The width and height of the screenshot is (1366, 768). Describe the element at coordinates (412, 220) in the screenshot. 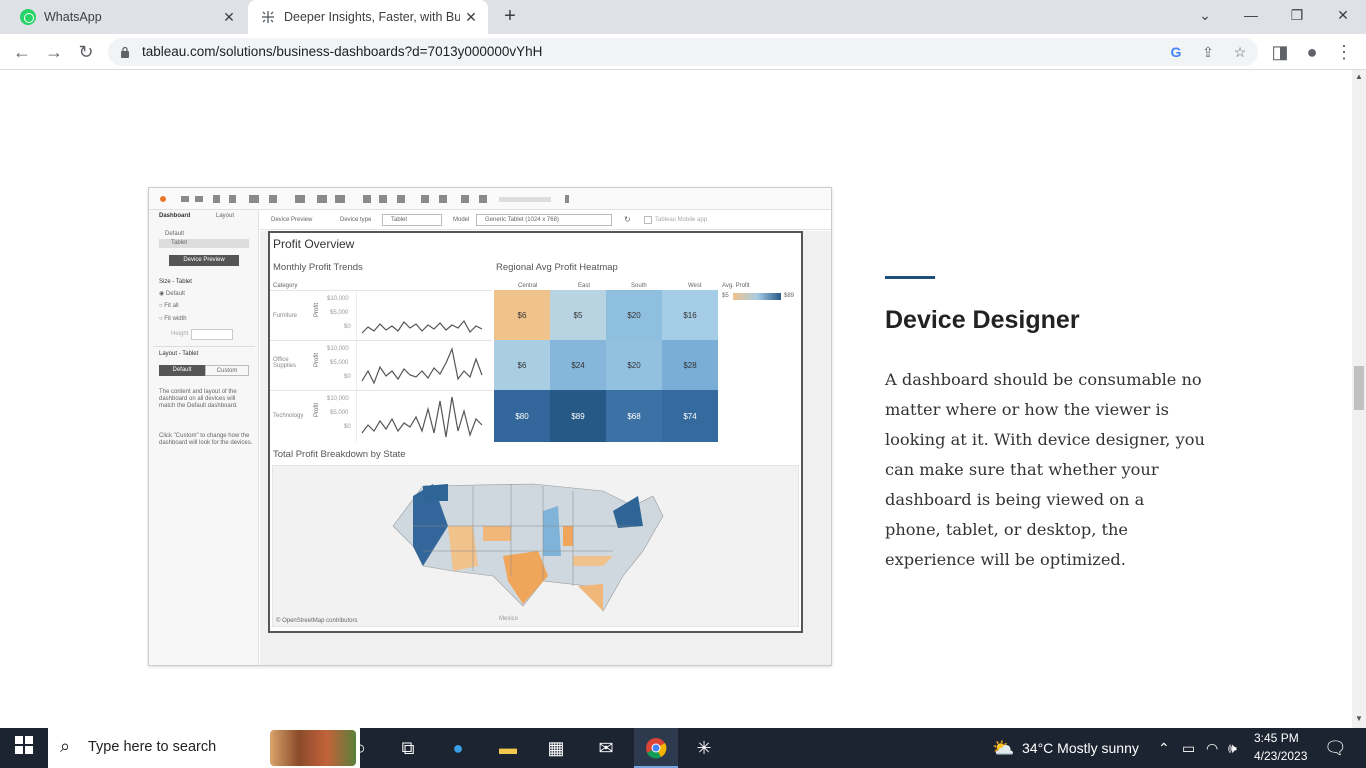

I see `device-type-select: Tablet` at that location.